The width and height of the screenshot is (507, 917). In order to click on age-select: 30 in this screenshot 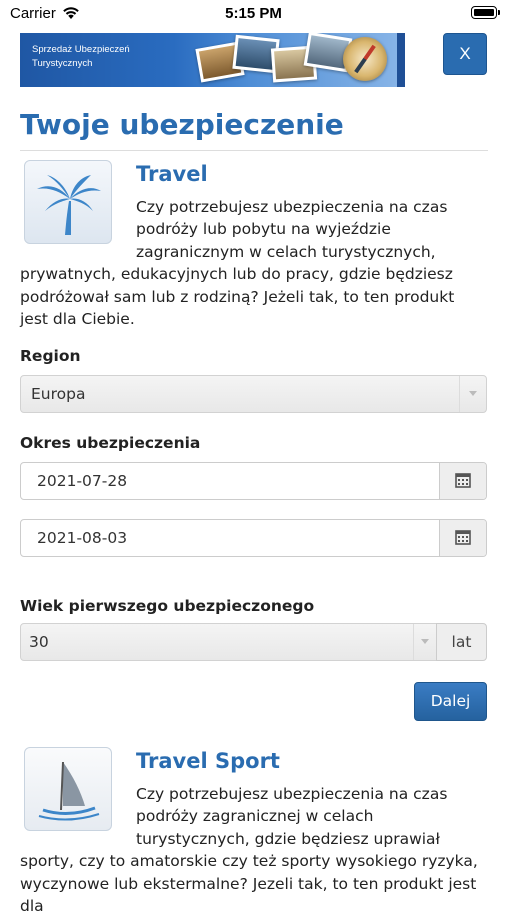, I will do `click(228, 642)`.